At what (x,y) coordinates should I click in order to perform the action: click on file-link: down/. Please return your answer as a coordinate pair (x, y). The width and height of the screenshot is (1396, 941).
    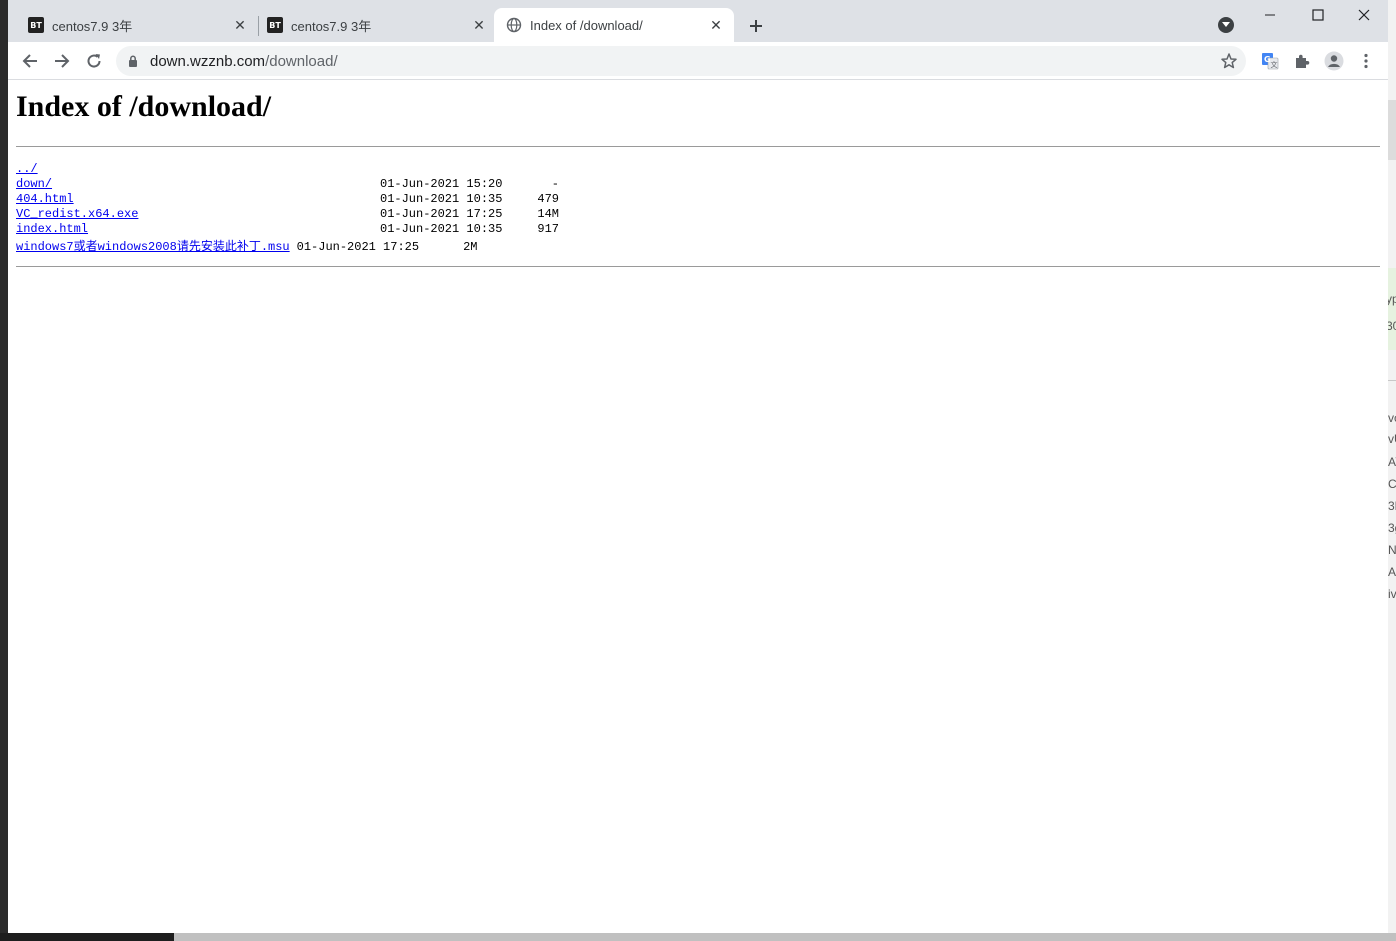
    Looking at the image, I should click on (34, 184).